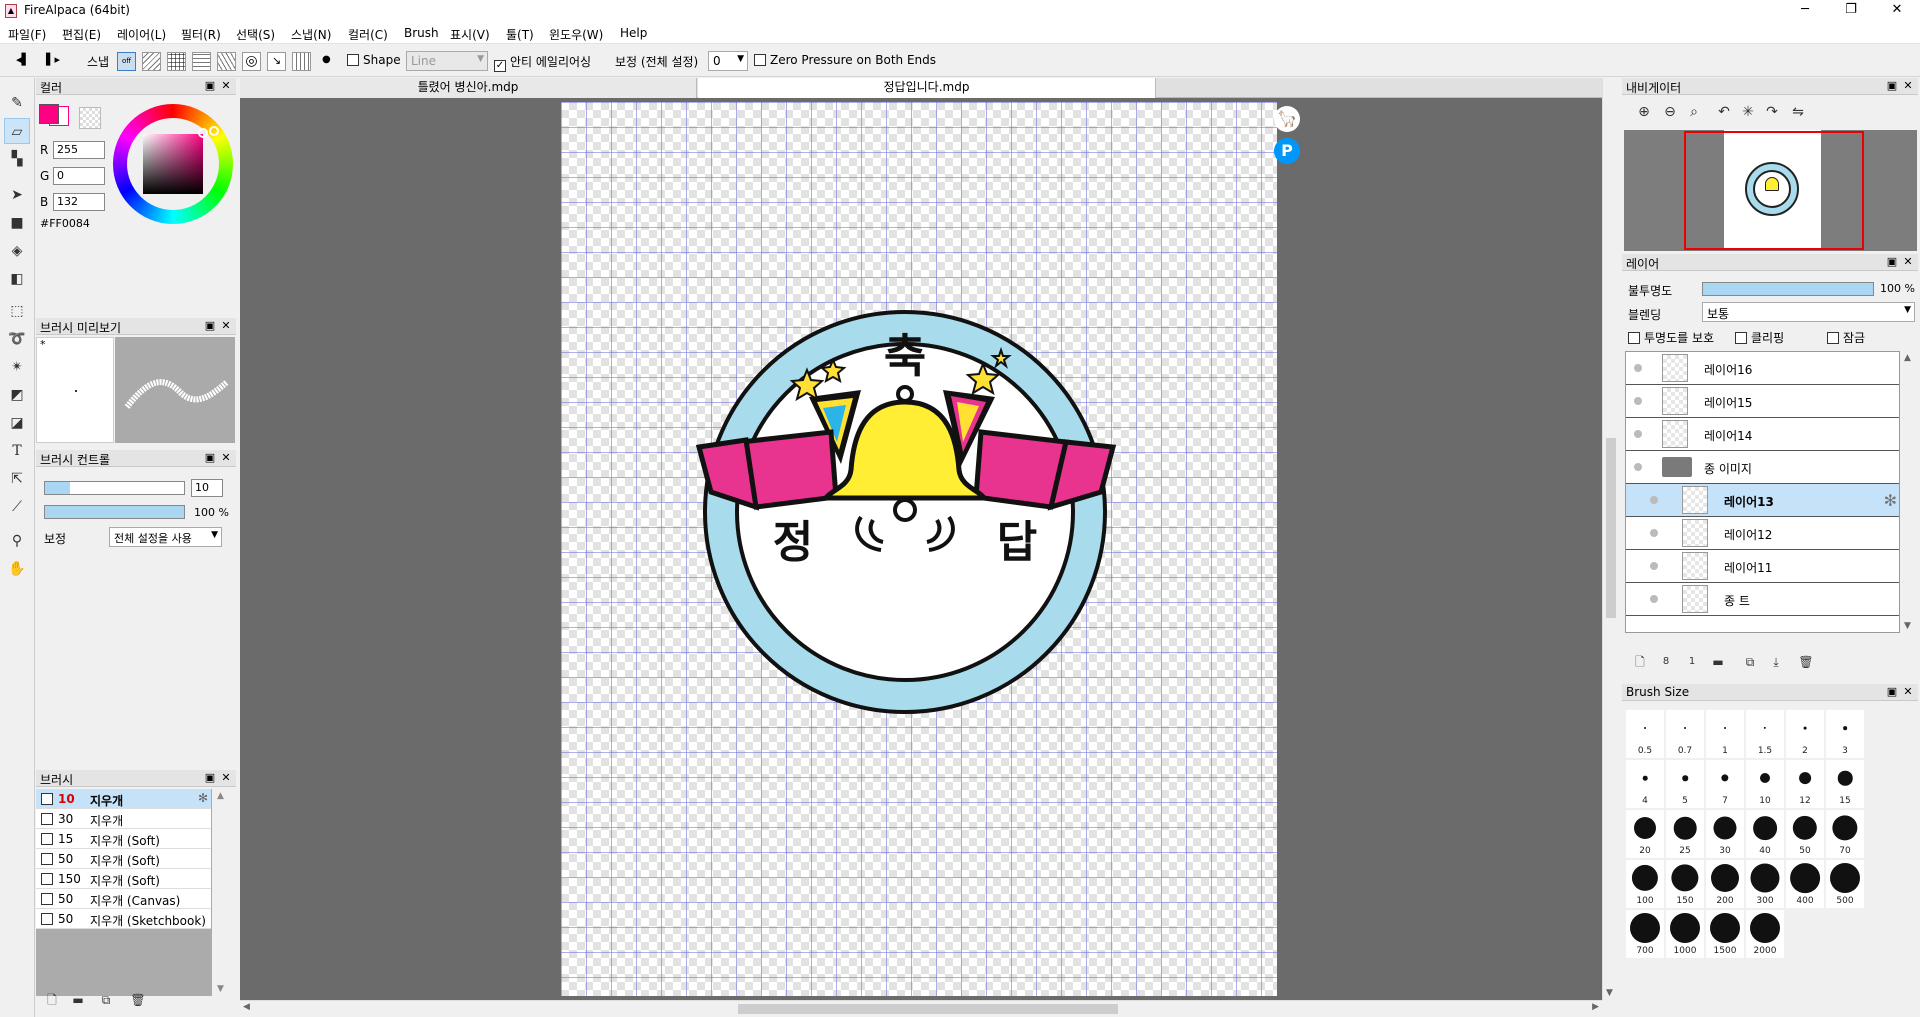  What do you see at coordinates (1765, 934) in the screenshot?
I see `brush-size-cell: 2000` at bounding box center [1765, 934].